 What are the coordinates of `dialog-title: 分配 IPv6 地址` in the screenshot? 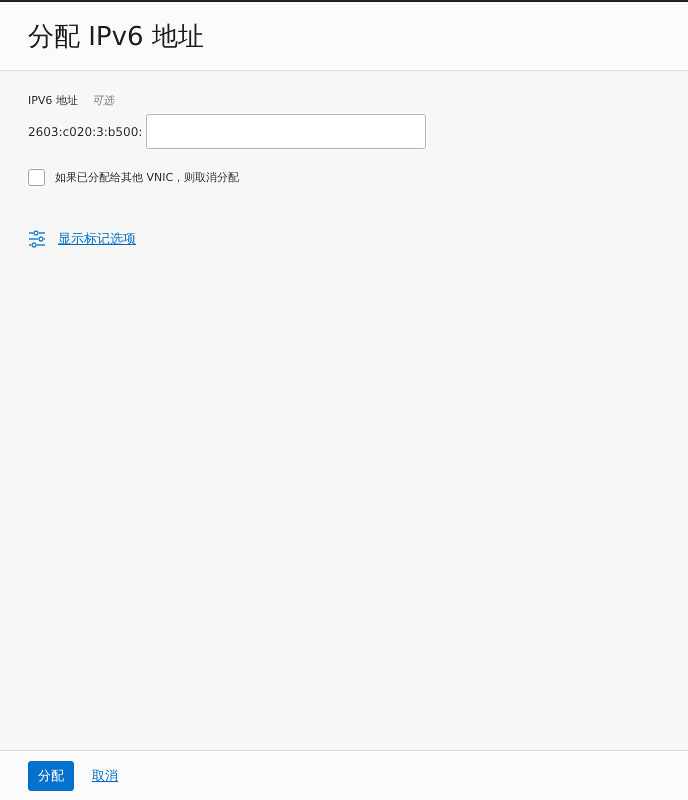 It's located at (116, 37).